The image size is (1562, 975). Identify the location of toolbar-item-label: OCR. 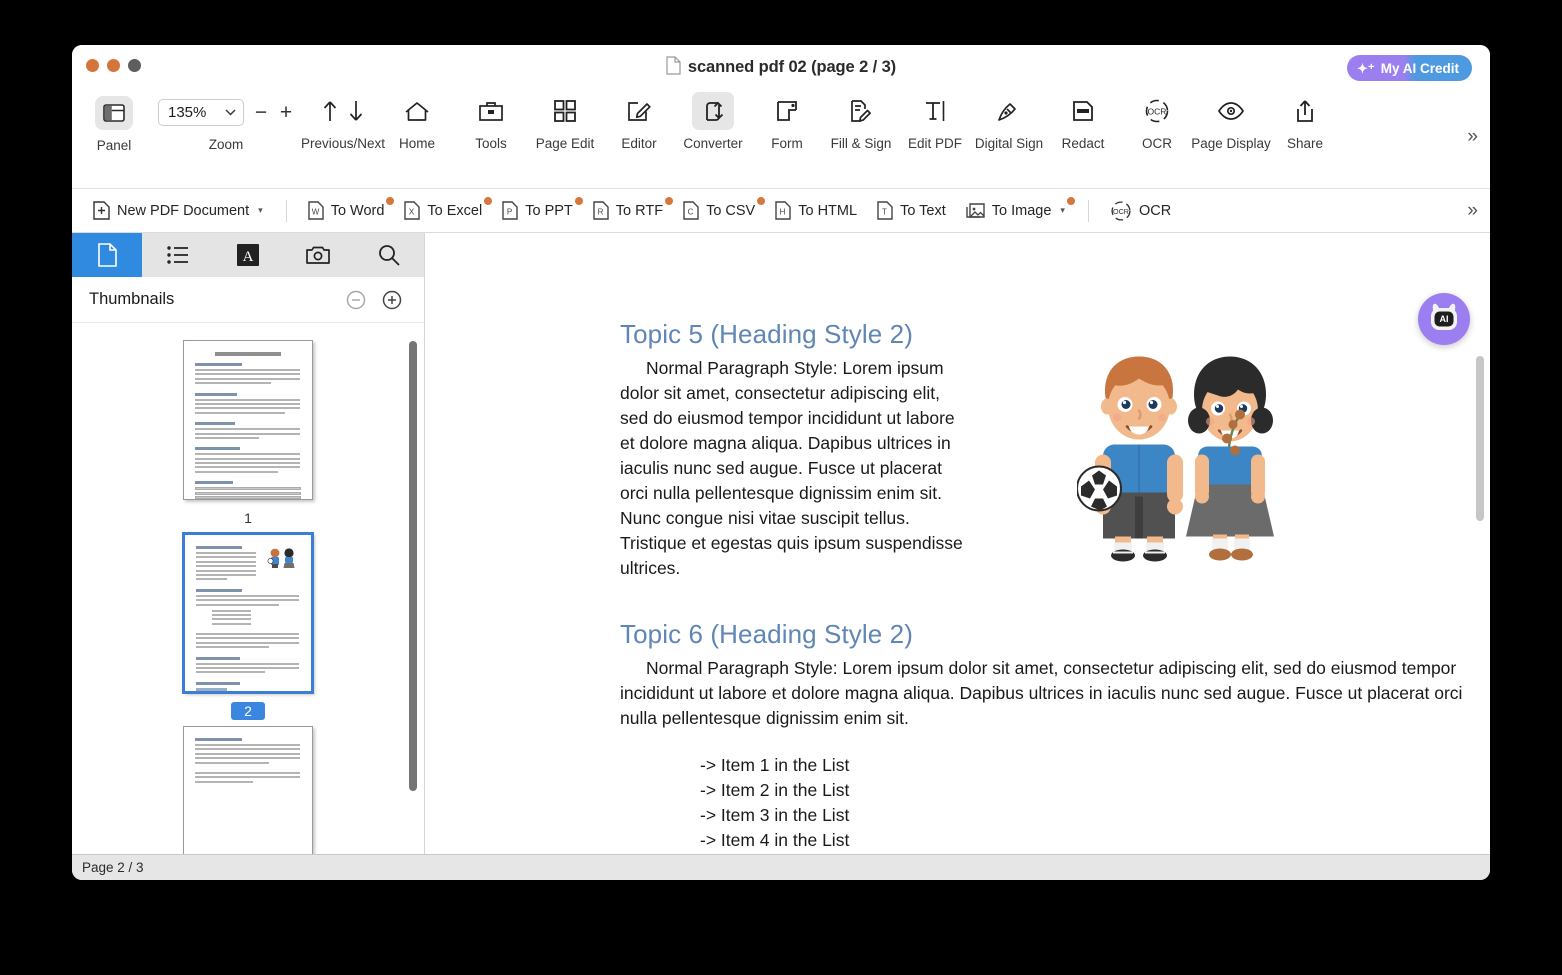
(1157, 143).